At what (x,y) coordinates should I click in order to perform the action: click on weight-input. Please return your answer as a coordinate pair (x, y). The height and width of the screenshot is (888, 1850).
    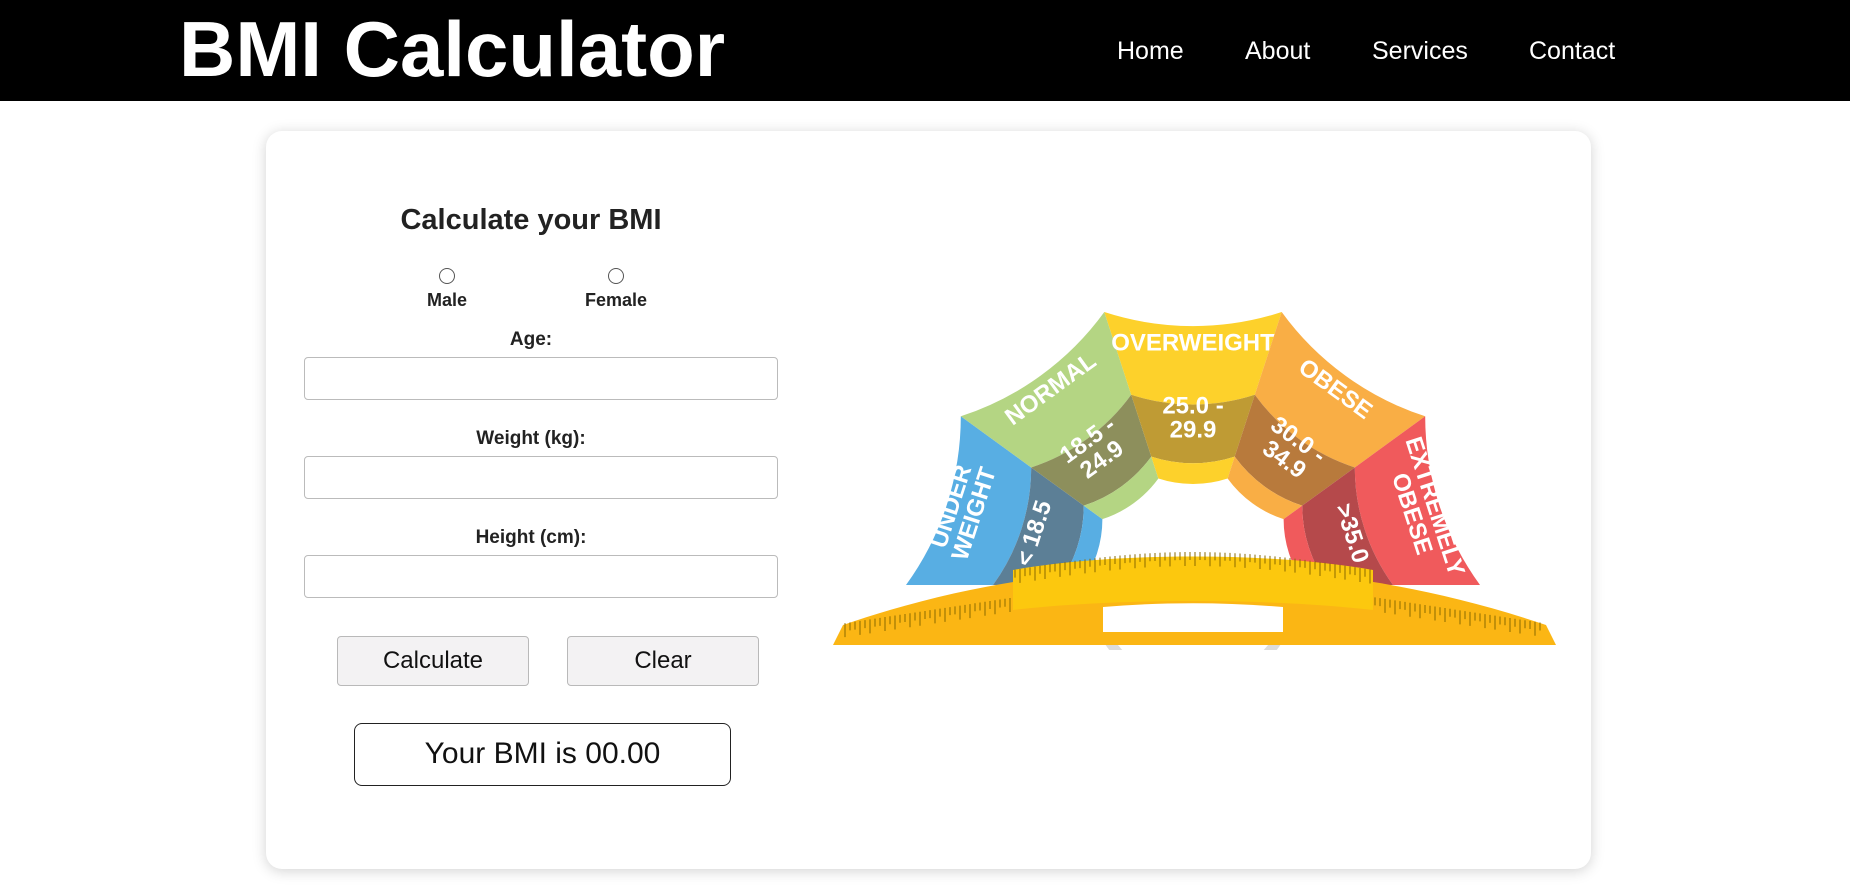
    Looking at the image, I should click on (541, 477).